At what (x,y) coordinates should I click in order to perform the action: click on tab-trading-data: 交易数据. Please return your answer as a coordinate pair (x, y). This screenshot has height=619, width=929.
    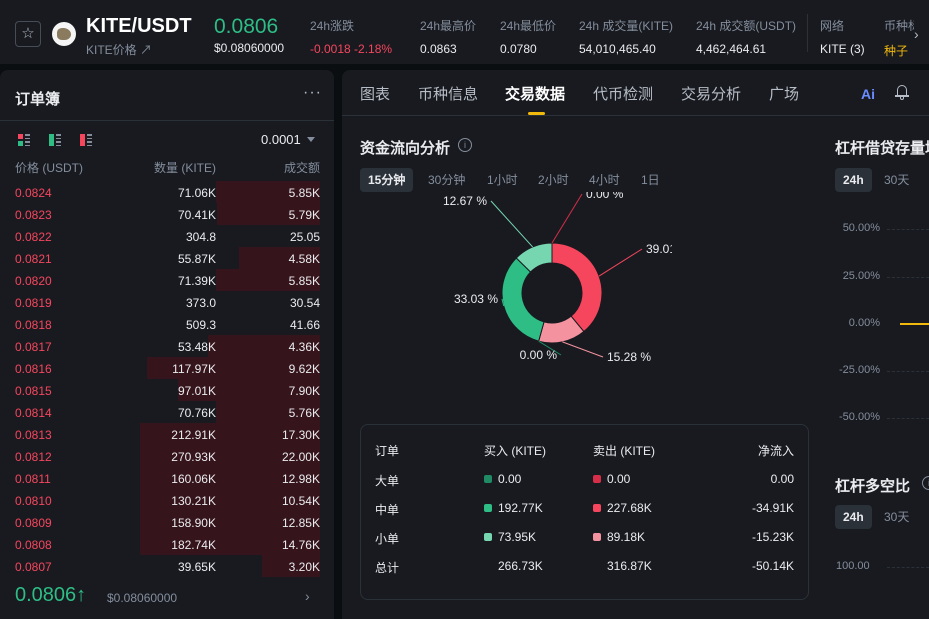
    Looking at the image, I should click on (535, 93).